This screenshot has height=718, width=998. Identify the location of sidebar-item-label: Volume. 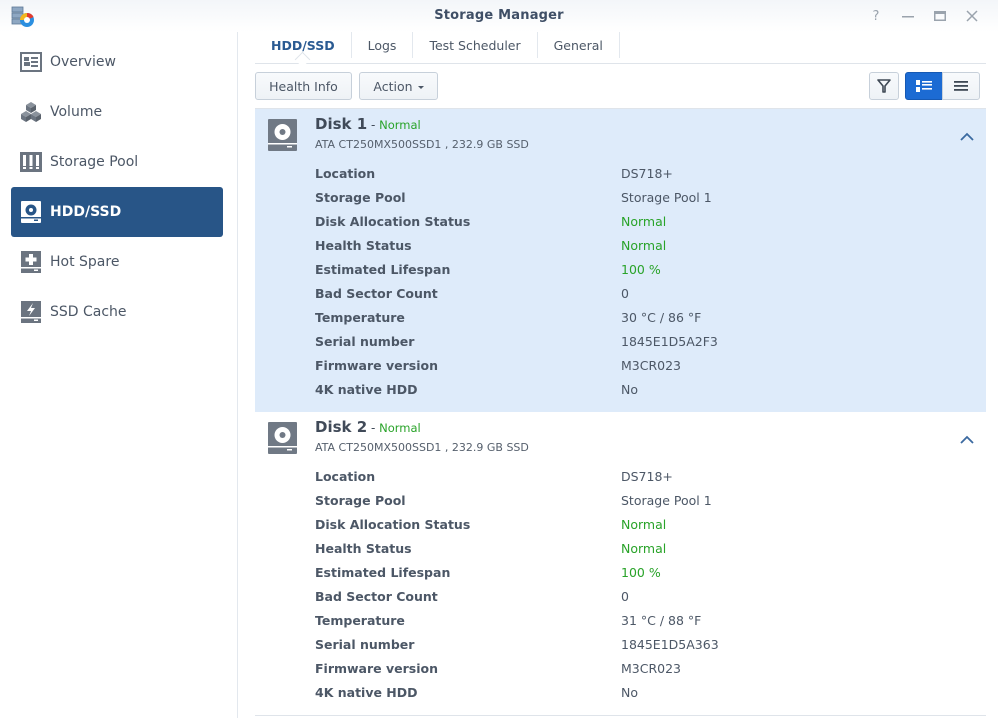
(76, 112).